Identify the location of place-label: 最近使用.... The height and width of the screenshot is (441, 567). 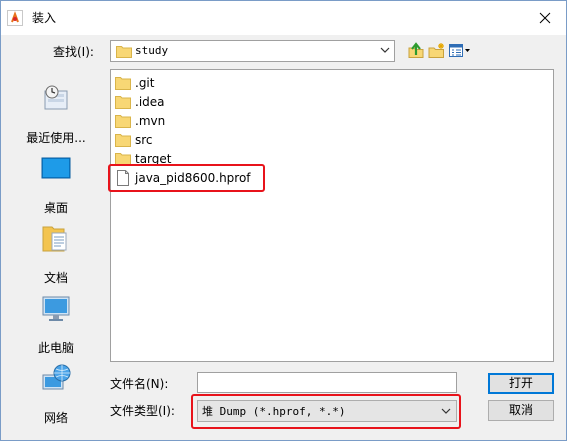
(56, 138).